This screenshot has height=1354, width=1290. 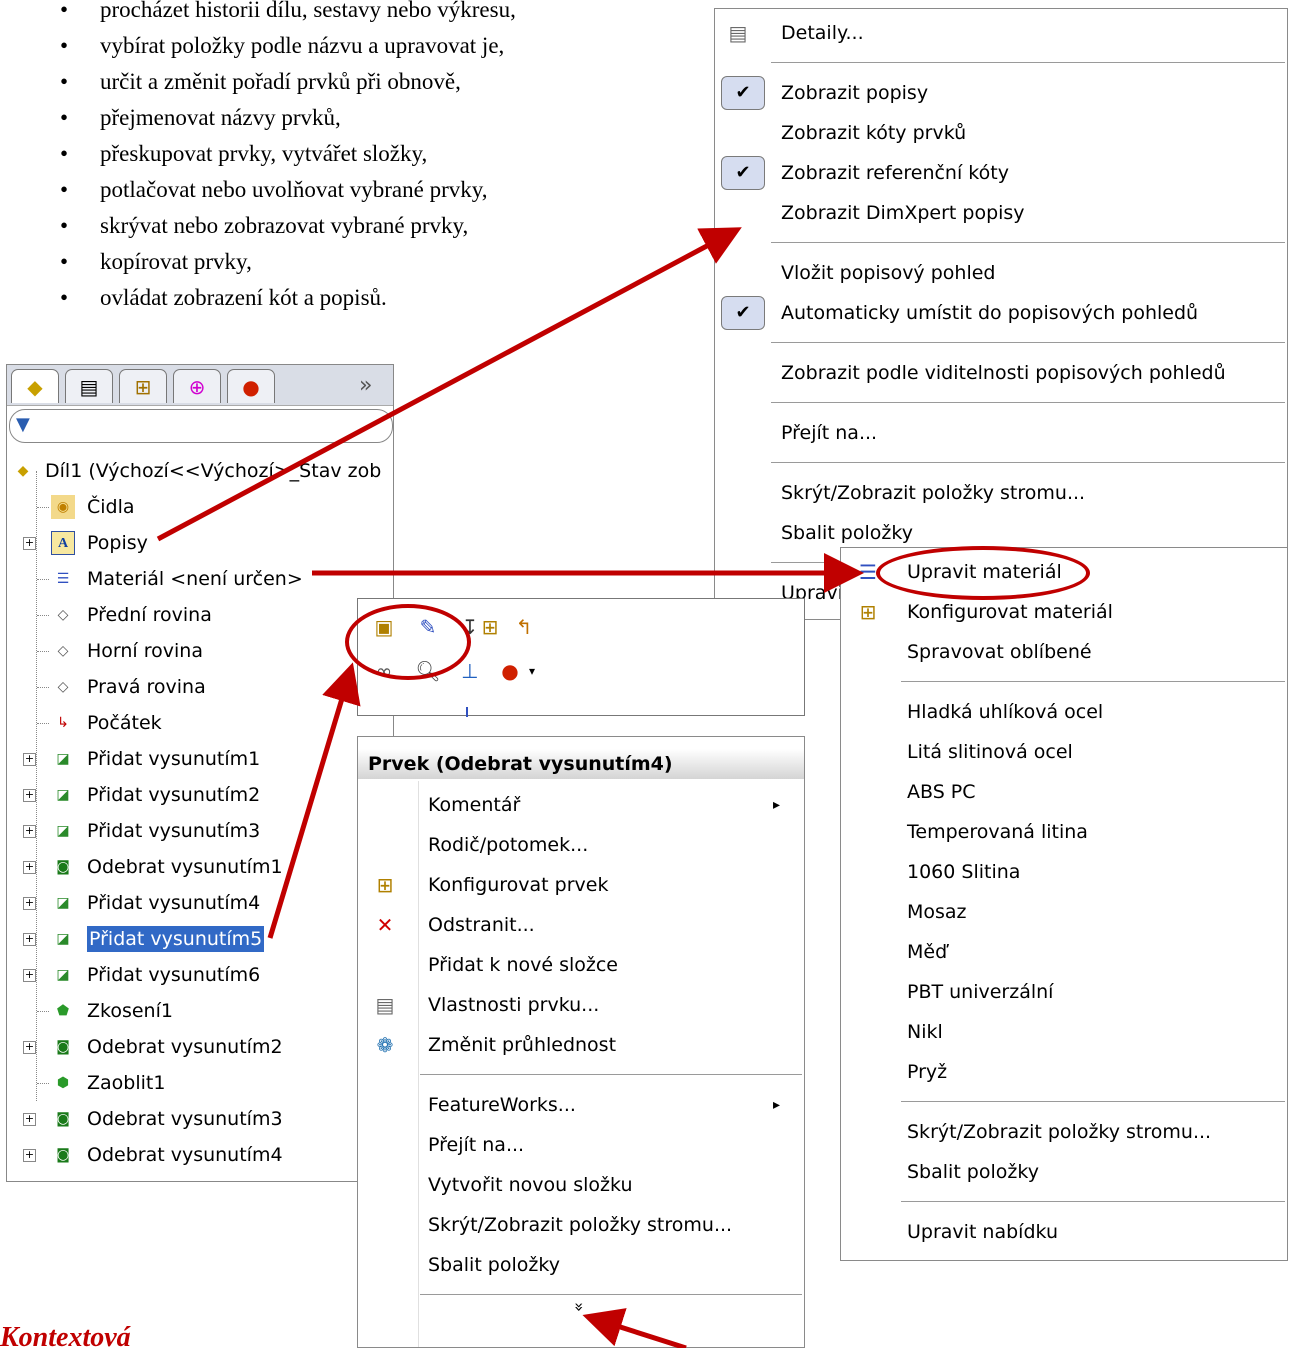 What do you see at coordinates (35, 386) in the screenshot?
I see `feature-manager-tab: ◆` at bounding box center [35, 386].